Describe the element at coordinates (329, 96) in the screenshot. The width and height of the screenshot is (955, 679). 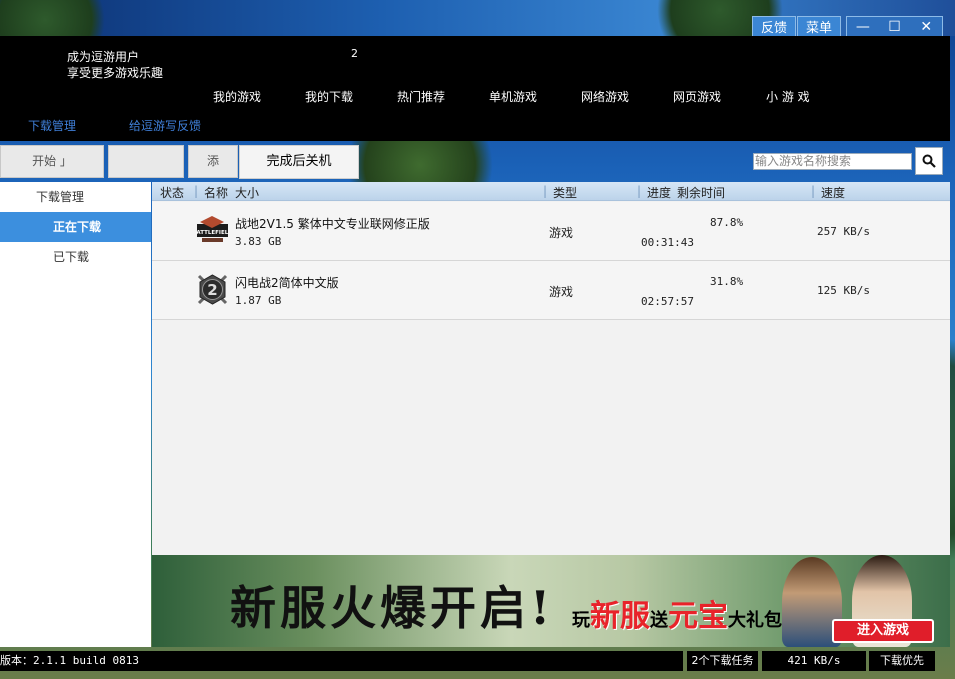
I see `nav-my-downloads: 我的下载` at that location.